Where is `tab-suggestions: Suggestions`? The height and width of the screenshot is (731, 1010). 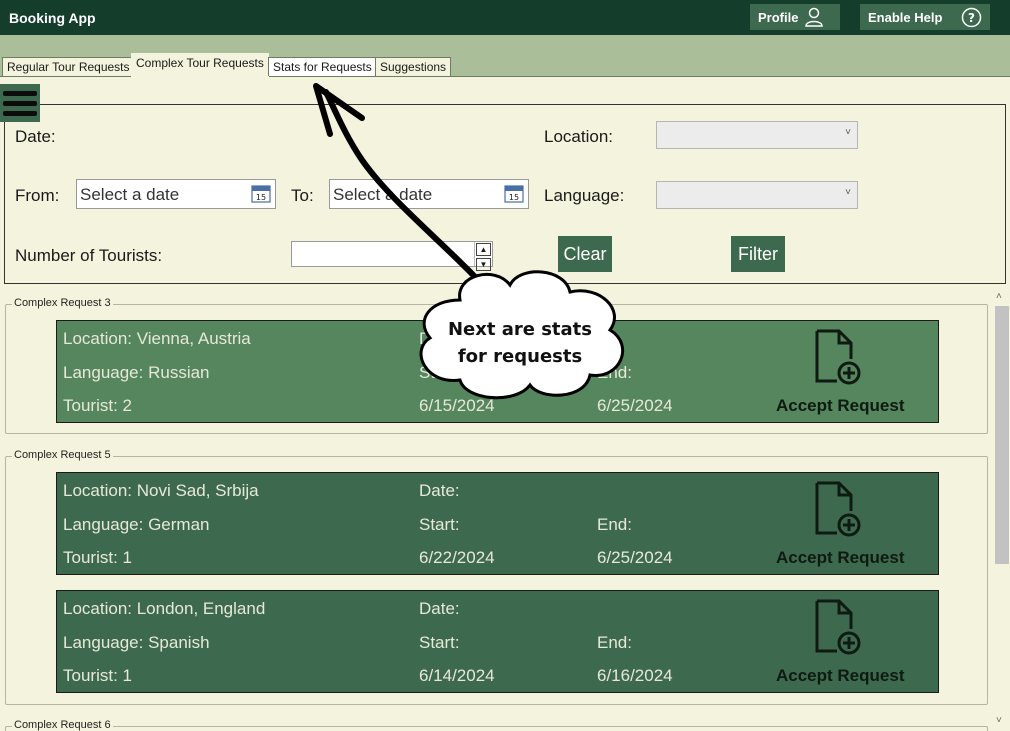
tab-suggestions: Suggestions is located at coordinates (413, 66).